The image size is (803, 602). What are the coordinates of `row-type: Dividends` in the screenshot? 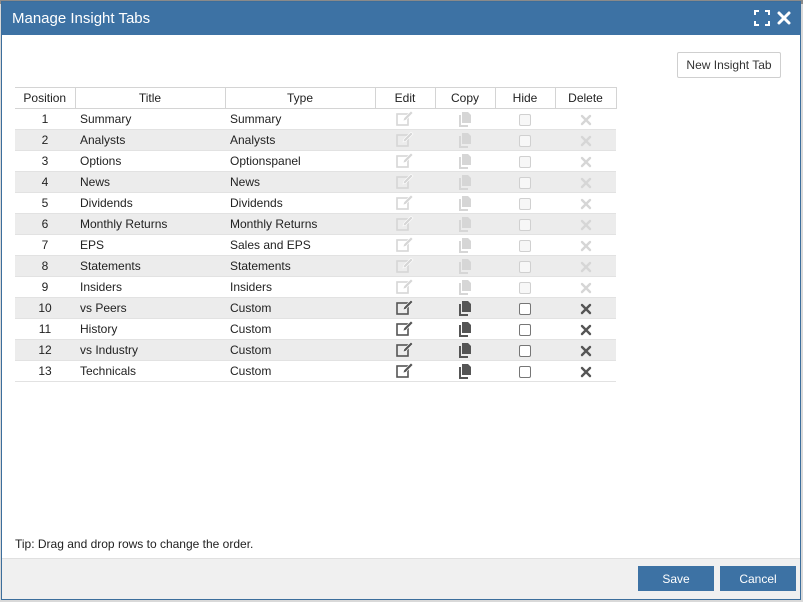 It's located at (300, 203).